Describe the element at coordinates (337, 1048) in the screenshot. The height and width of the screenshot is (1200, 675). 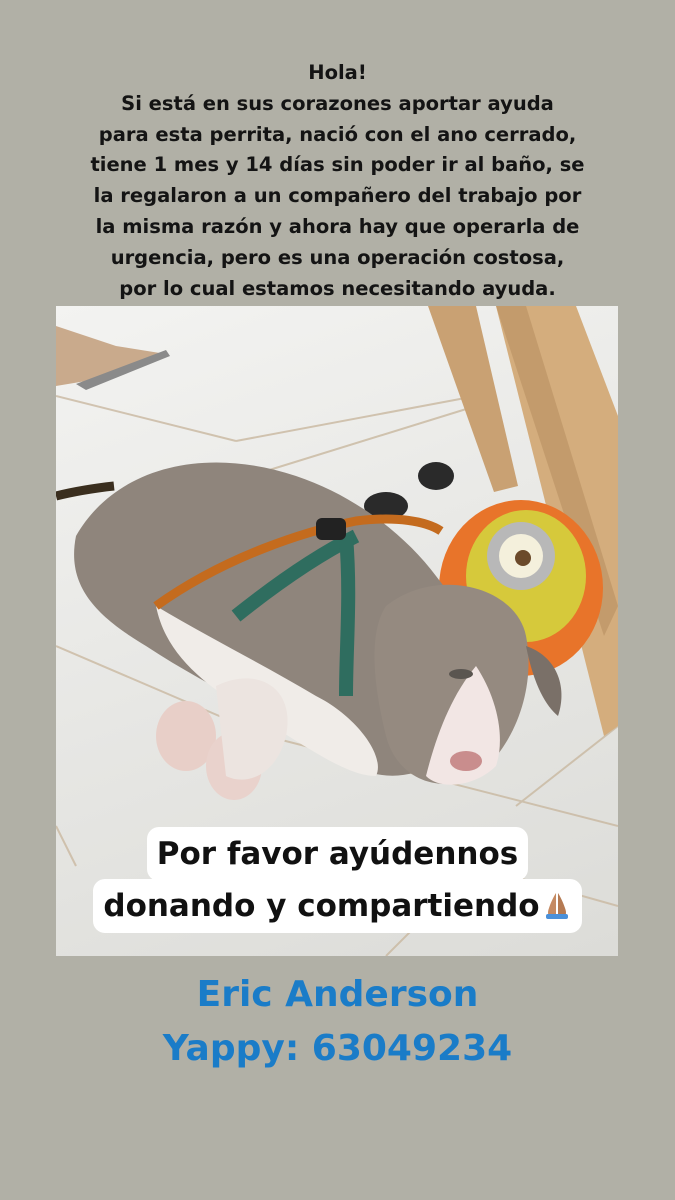
I see `yappy-number: Yappy: 63049234` at that location.